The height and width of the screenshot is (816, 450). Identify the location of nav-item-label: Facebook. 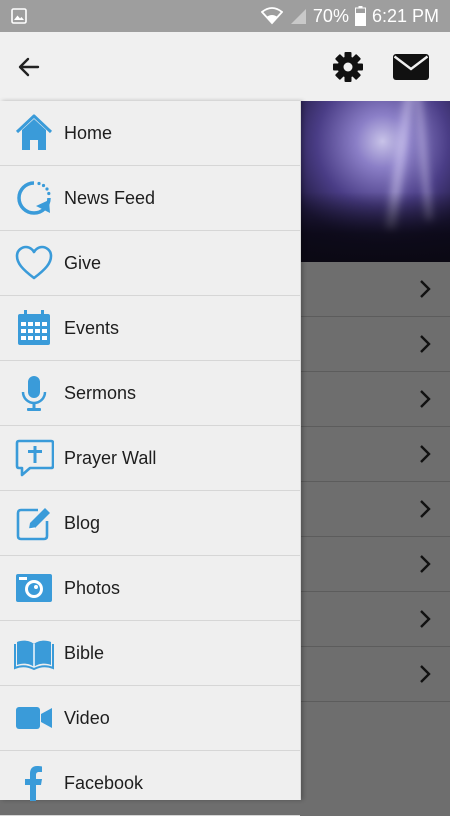
(104, 782).